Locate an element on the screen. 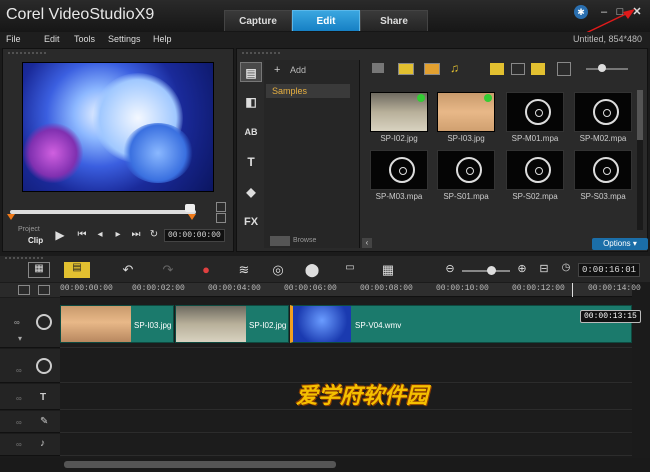 This screenshot has width=650, height=472. thumbnail-size-handle is located at coordinates (602, 68).